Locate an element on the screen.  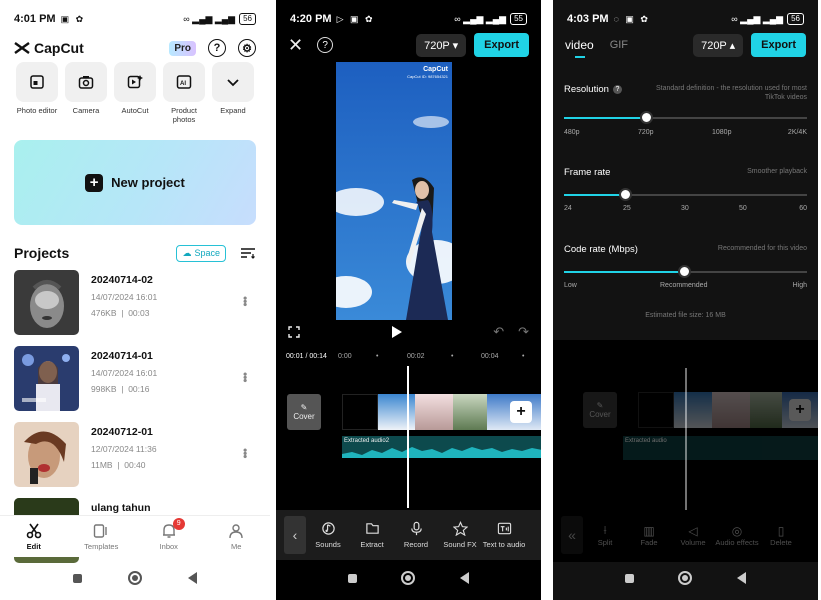
battery-icon: 56 is located at coordinates (247, 19).